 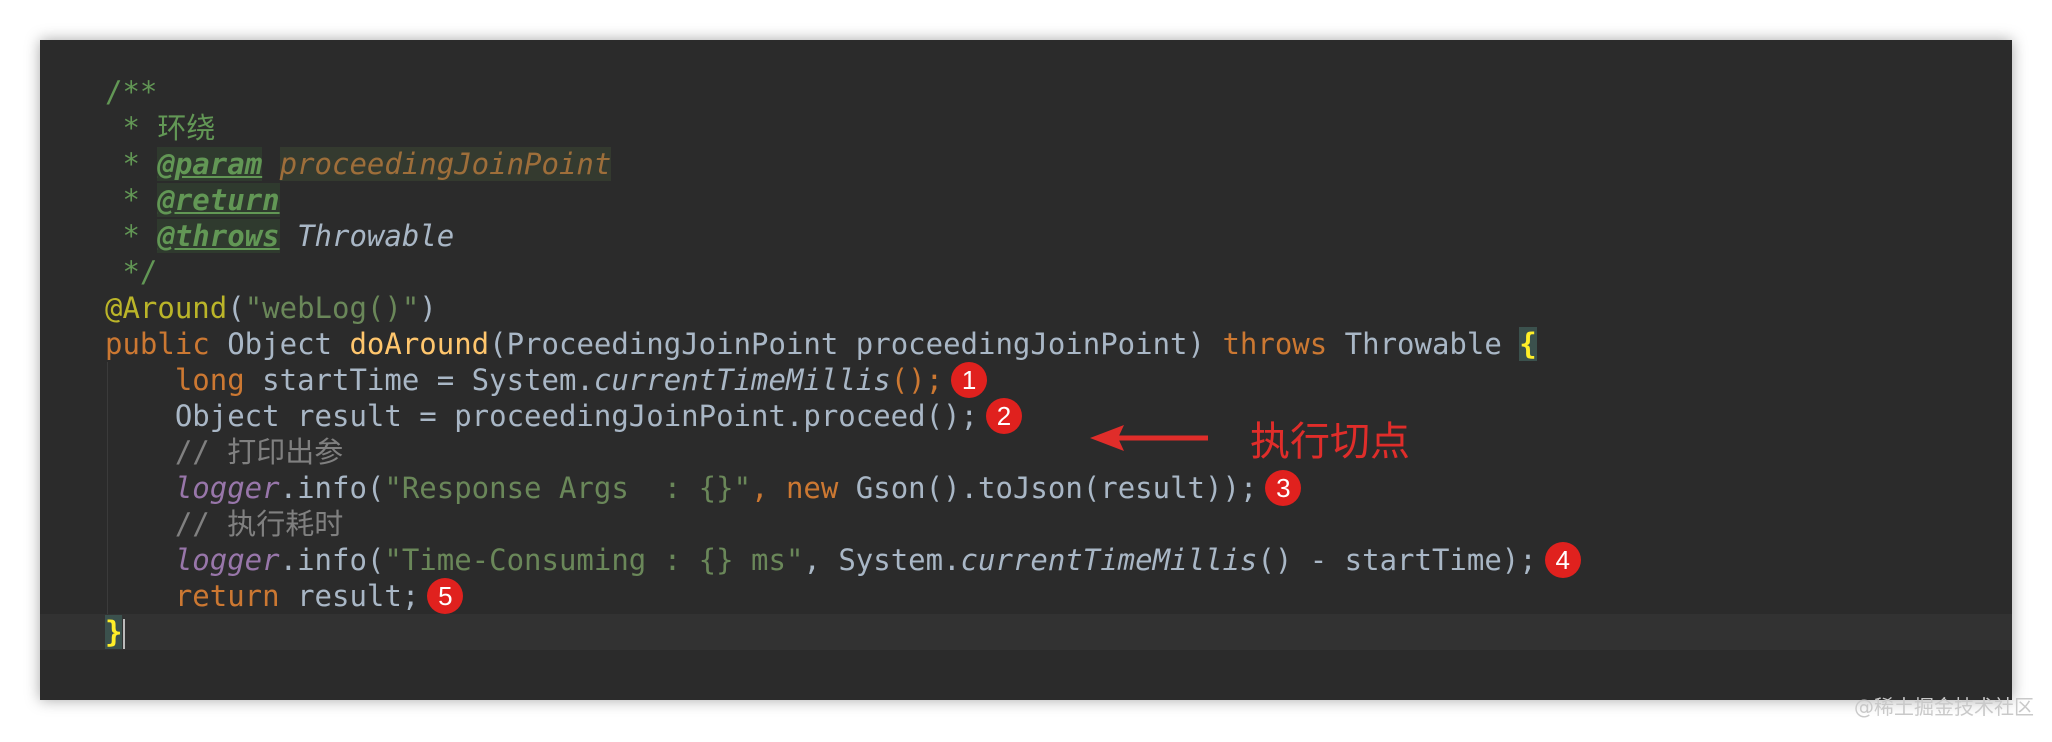 I want to click on keyword-public: public, so click(x=157, y=344).